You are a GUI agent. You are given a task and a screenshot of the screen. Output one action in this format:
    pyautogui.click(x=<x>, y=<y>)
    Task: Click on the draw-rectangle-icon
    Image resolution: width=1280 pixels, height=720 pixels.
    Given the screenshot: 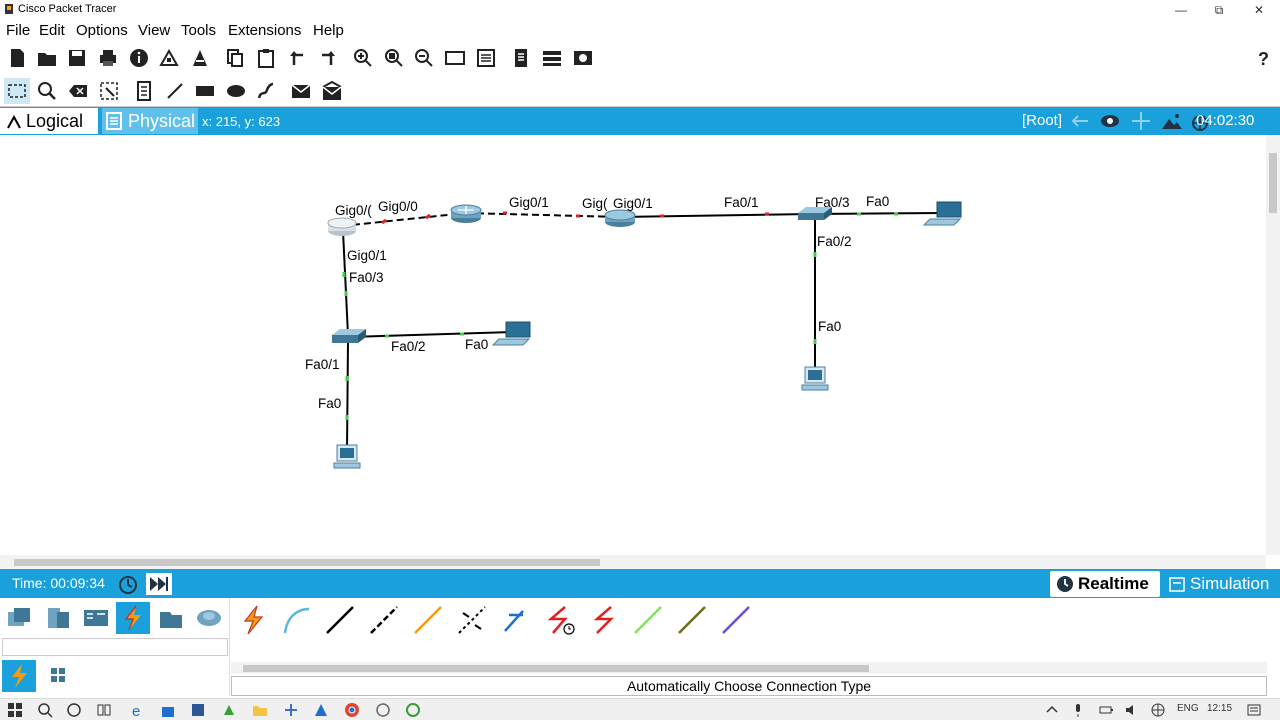 What is the action you would take?
    pyautogui.click(x=205, y=91)
    